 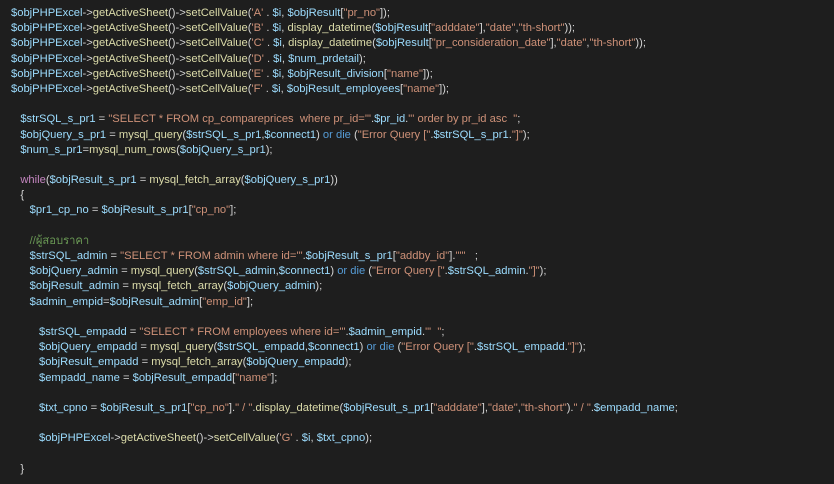 What do you see at coordinates (158, 438) in the screenshot?
I see `code-token: getActiveSheet` at bounding box center [158, 438].